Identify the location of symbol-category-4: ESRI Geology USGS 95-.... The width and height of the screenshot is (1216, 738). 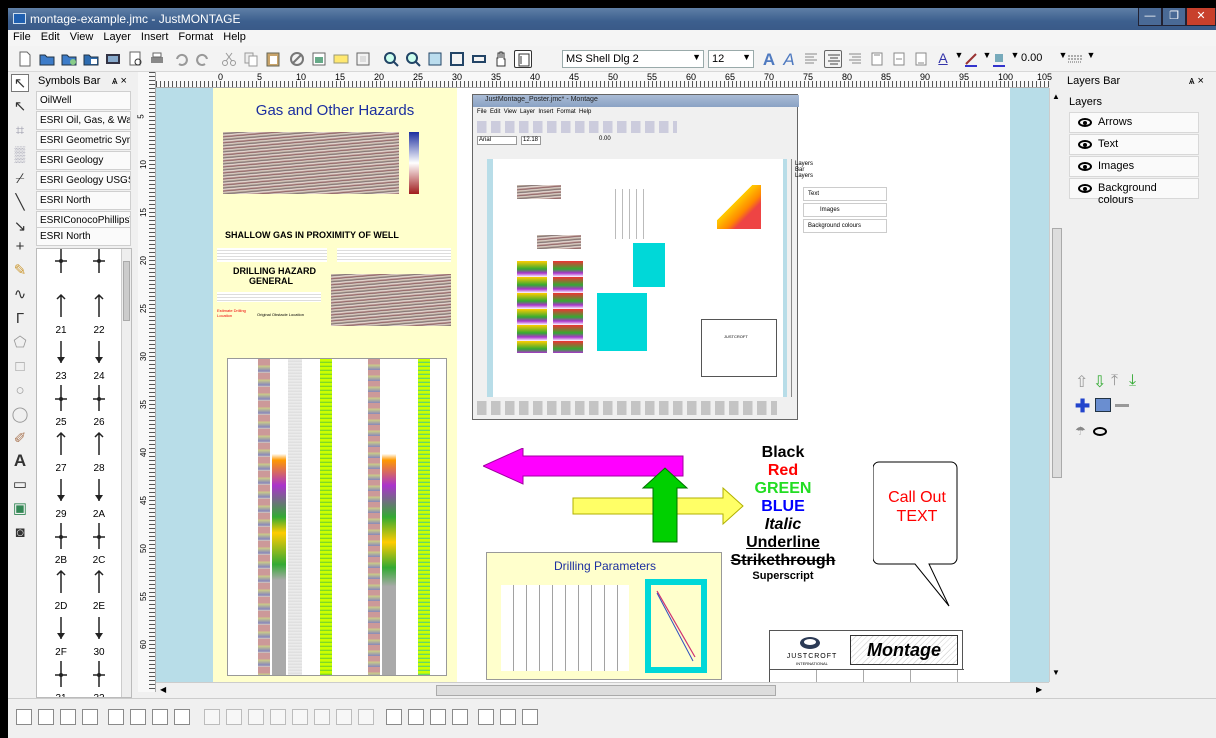
(83, 180).